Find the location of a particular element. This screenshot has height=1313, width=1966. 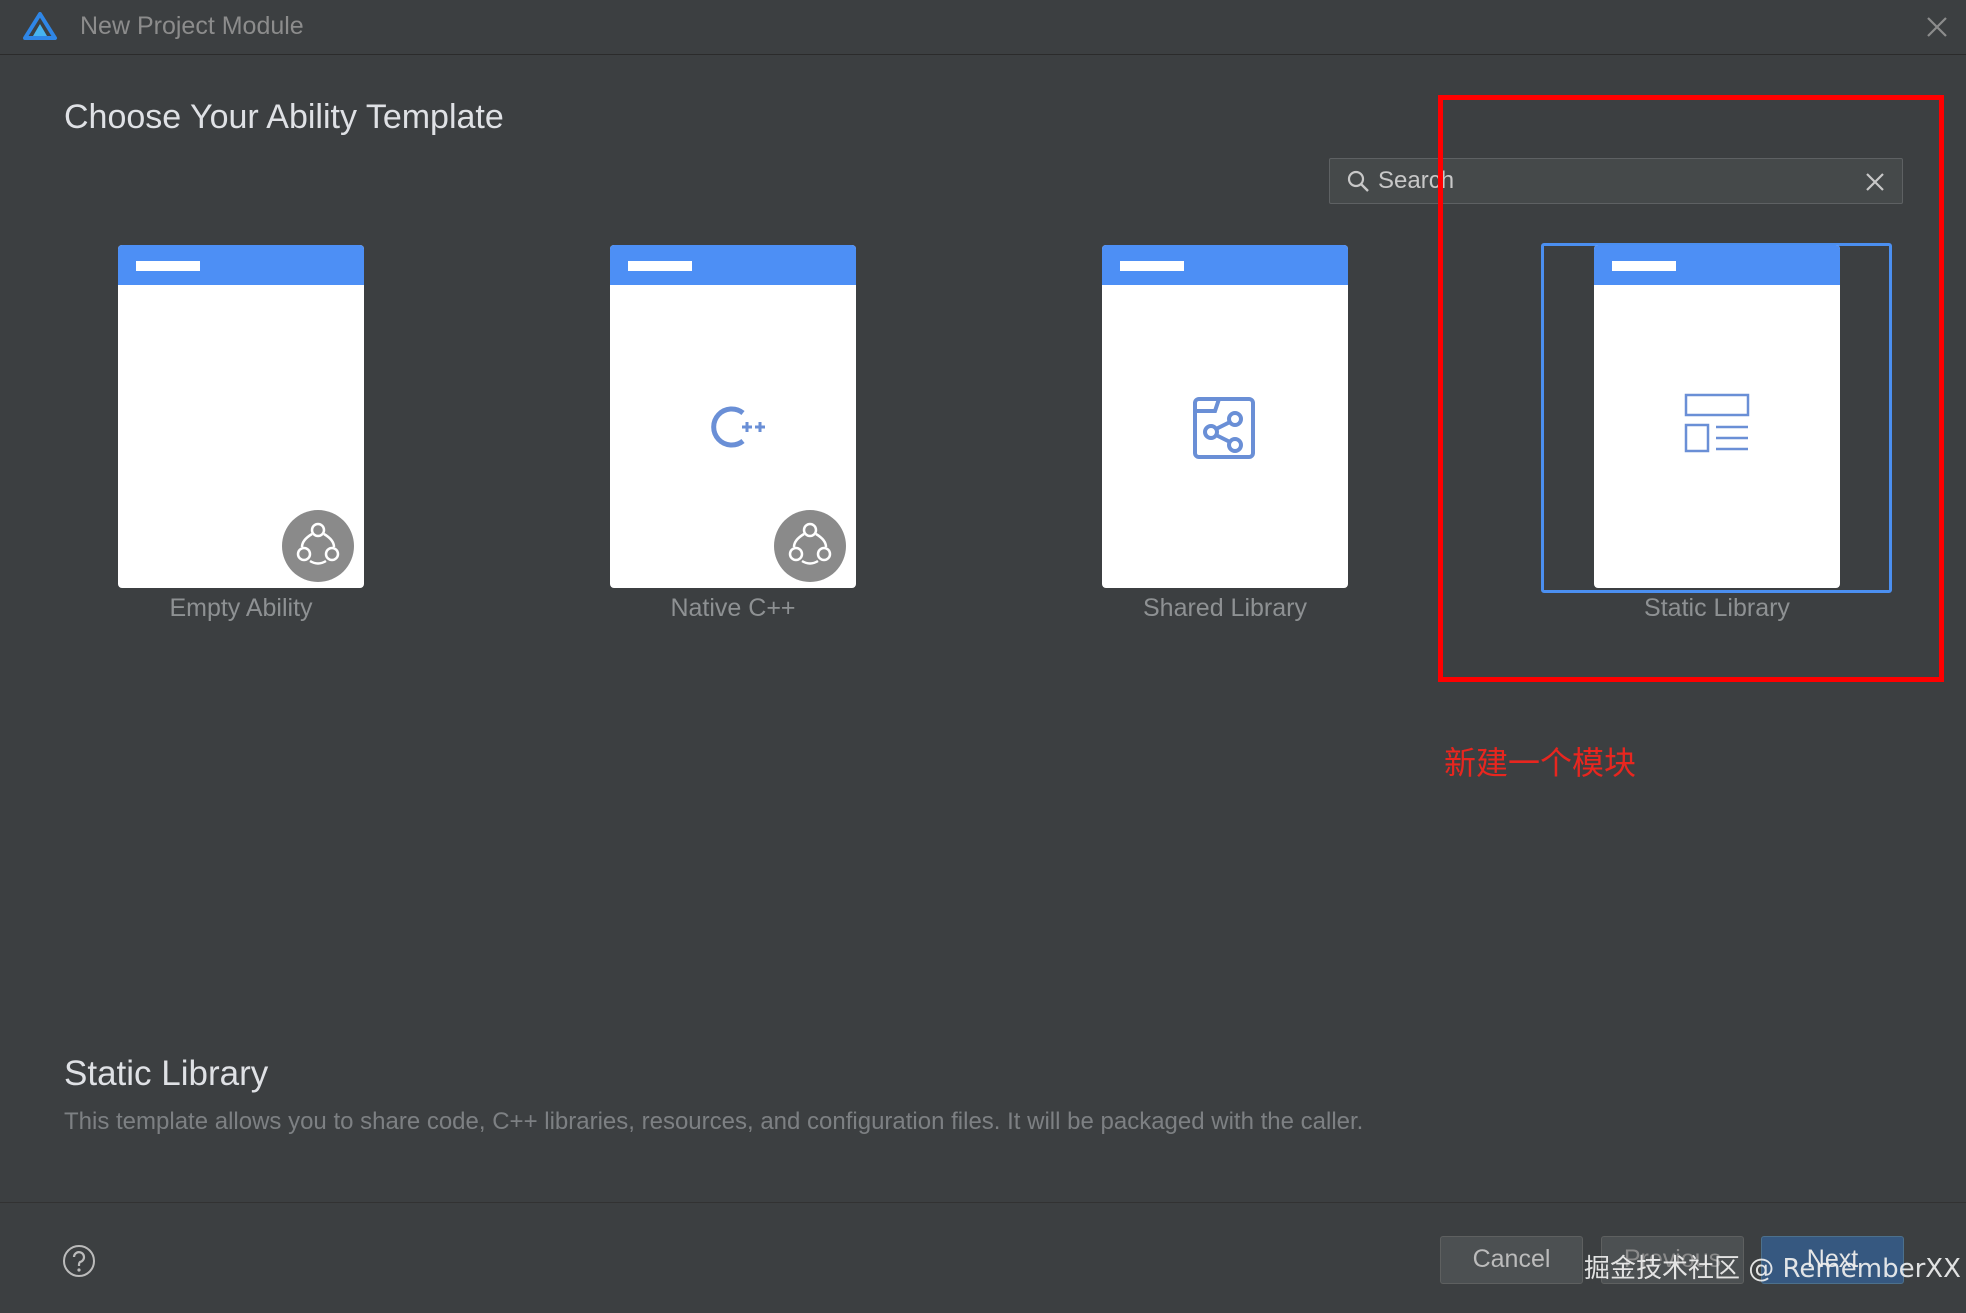

template-card-native-cpp is located at coordinates (733, 415).